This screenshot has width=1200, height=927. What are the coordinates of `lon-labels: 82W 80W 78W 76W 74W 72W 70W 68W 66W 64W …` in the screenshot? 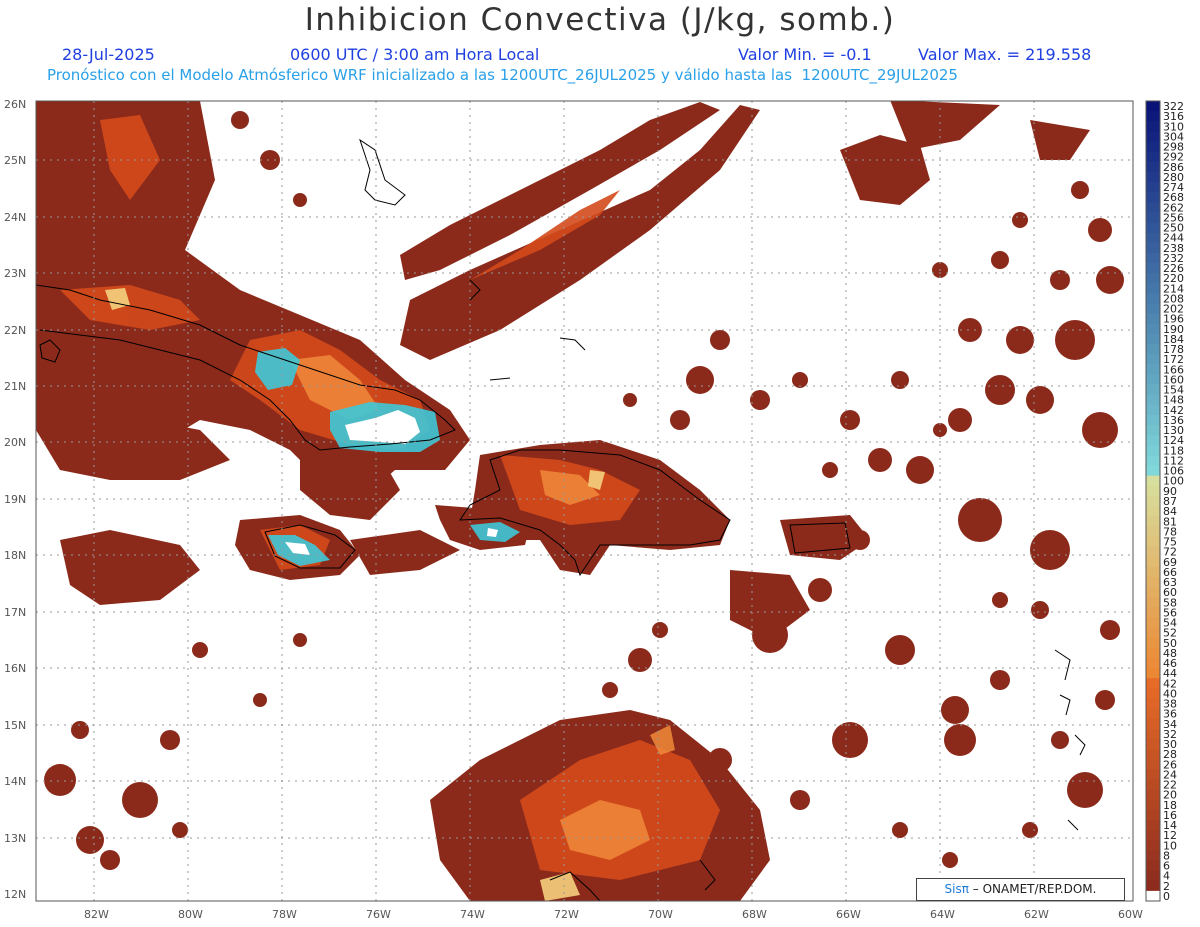 It's located at (613, 914).